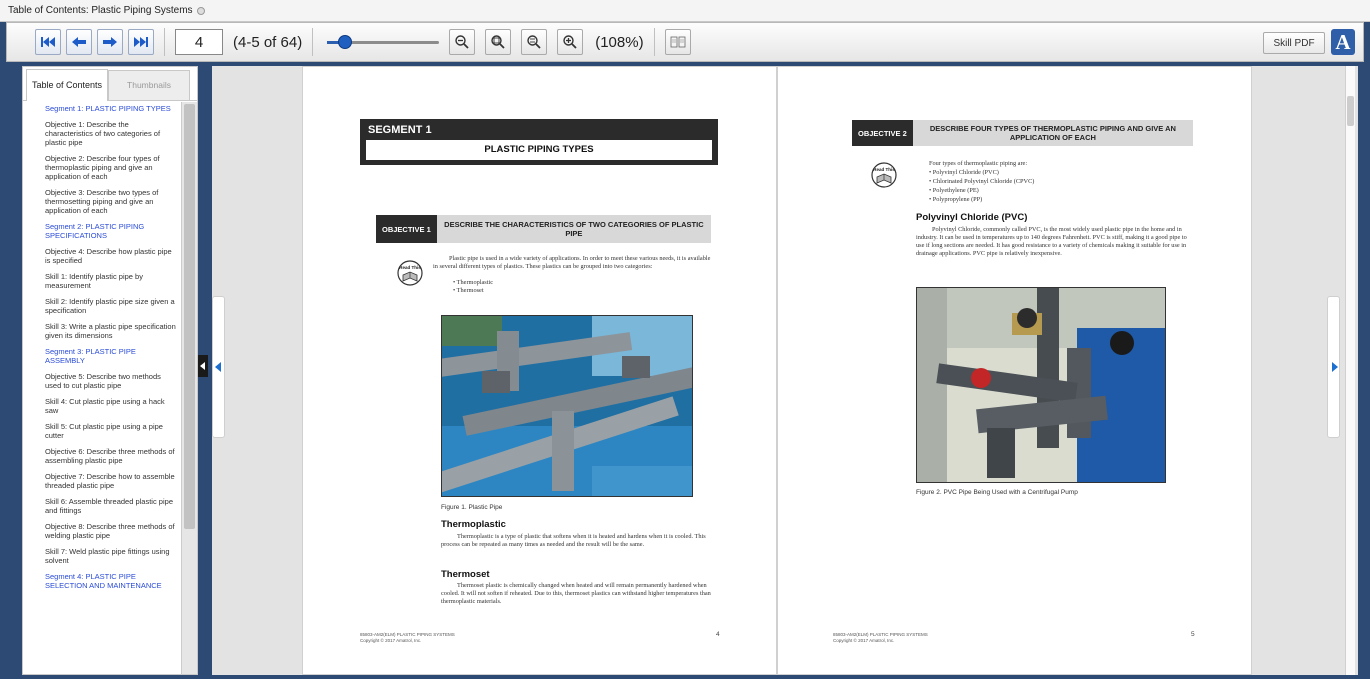 This screenshot has width=1370, height=679. What do you see at coordinates (954, 190) in the screenshot?
I see `bullet-item: • Polyethylene (PE)` at bounding box center [954, 190].